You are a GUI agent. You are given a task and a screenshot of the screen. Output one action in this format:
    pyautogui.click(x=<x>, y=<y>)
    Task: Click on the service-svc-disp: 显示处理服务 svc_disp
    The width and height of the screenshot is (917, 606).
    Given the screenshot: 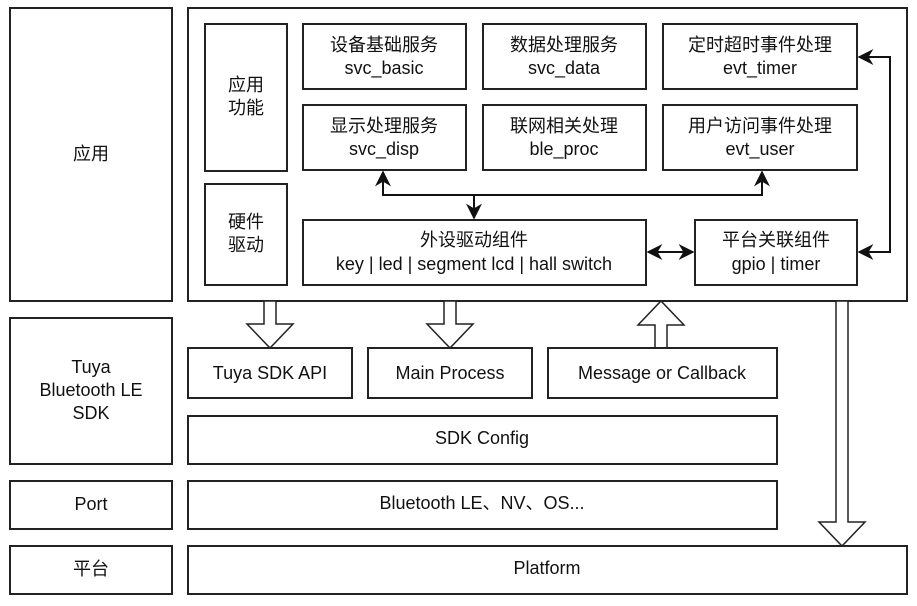 What is the action you would take?
    pyautogui.click(x=384, y=137)
    